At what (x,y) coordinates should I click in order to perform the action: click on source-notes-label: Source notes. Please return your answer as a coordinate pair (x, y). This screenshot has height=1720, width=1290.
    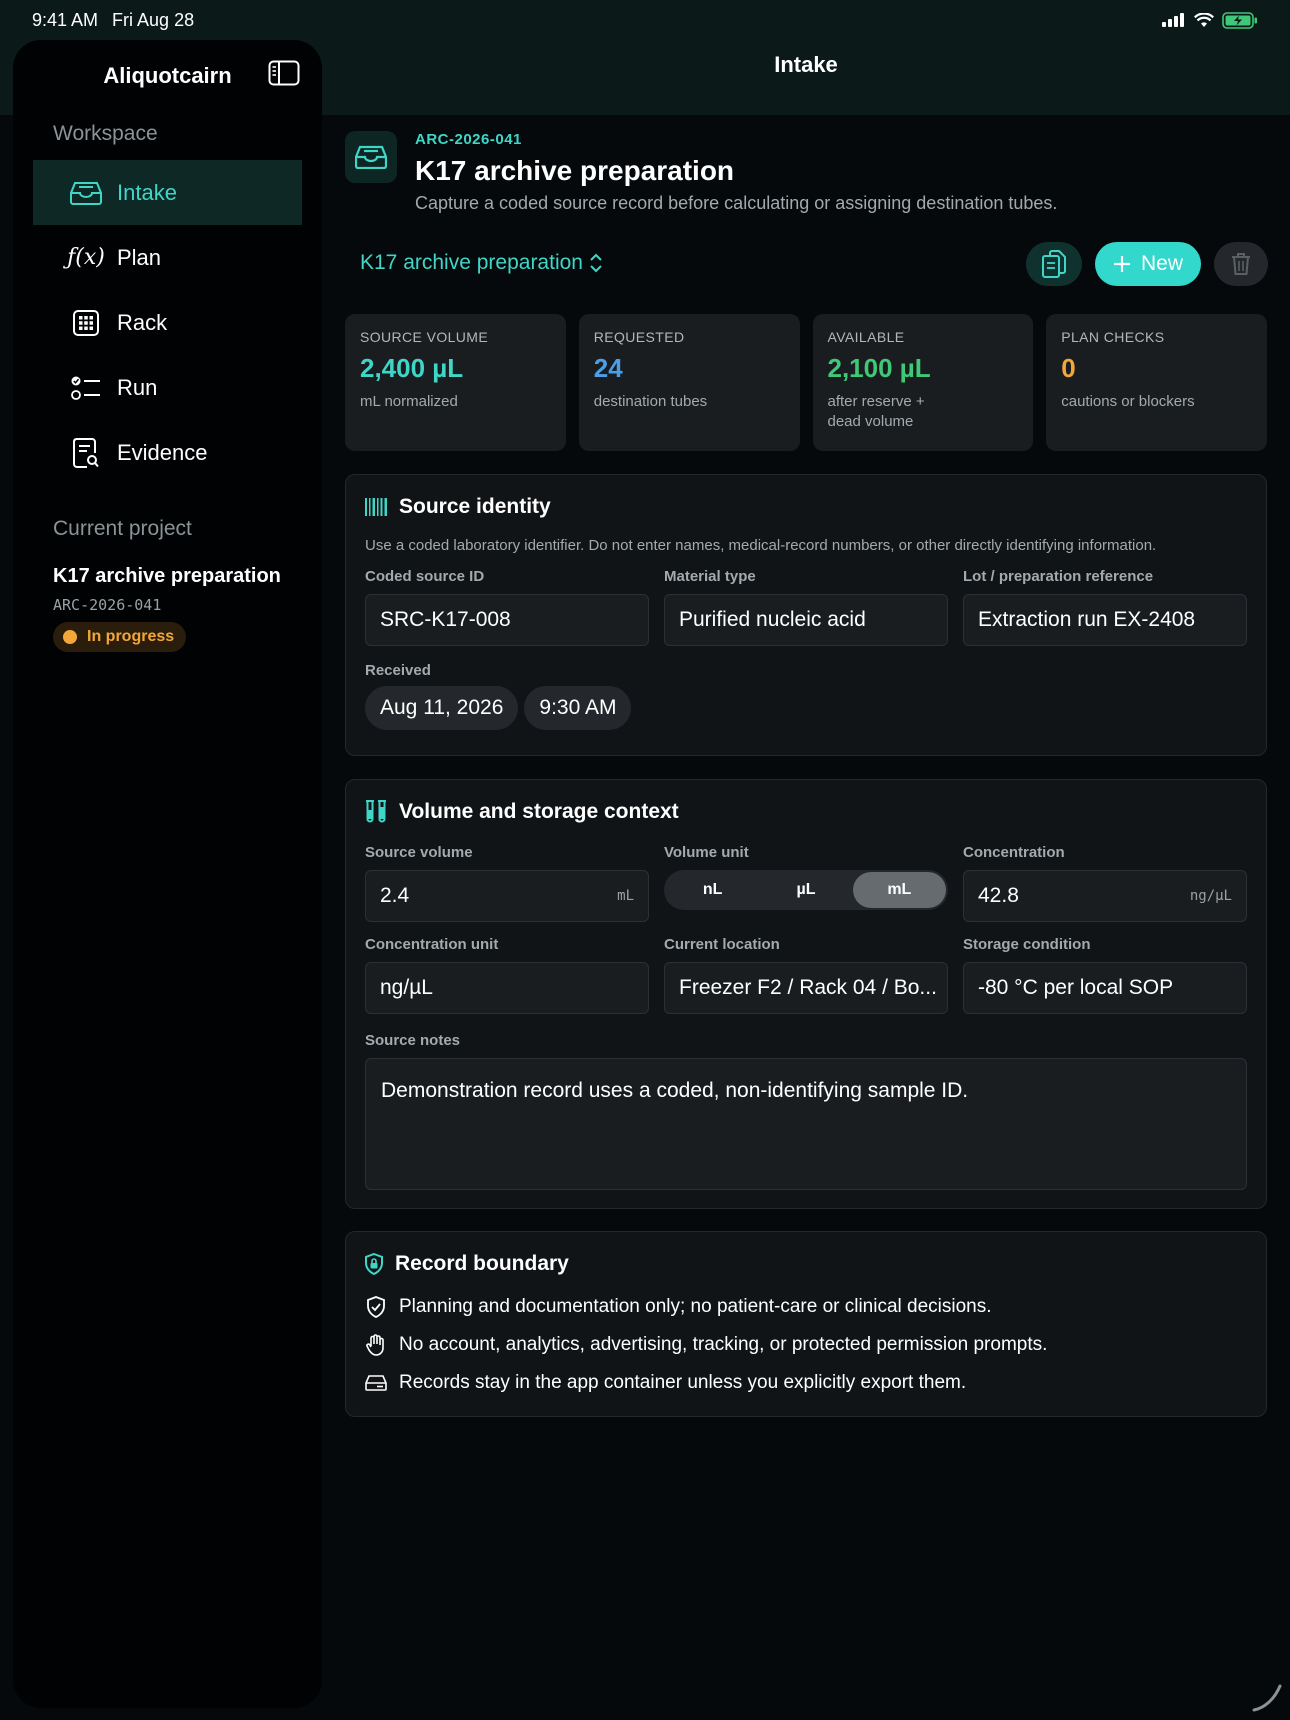
    Looking at the image, I should click on (413, 1040).